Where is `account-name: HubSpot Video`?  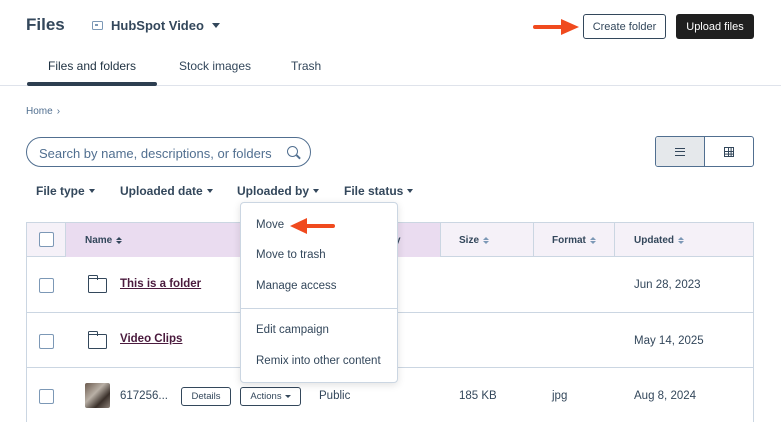
account-name: HubSpot Video is located at coordinates (157, 25).